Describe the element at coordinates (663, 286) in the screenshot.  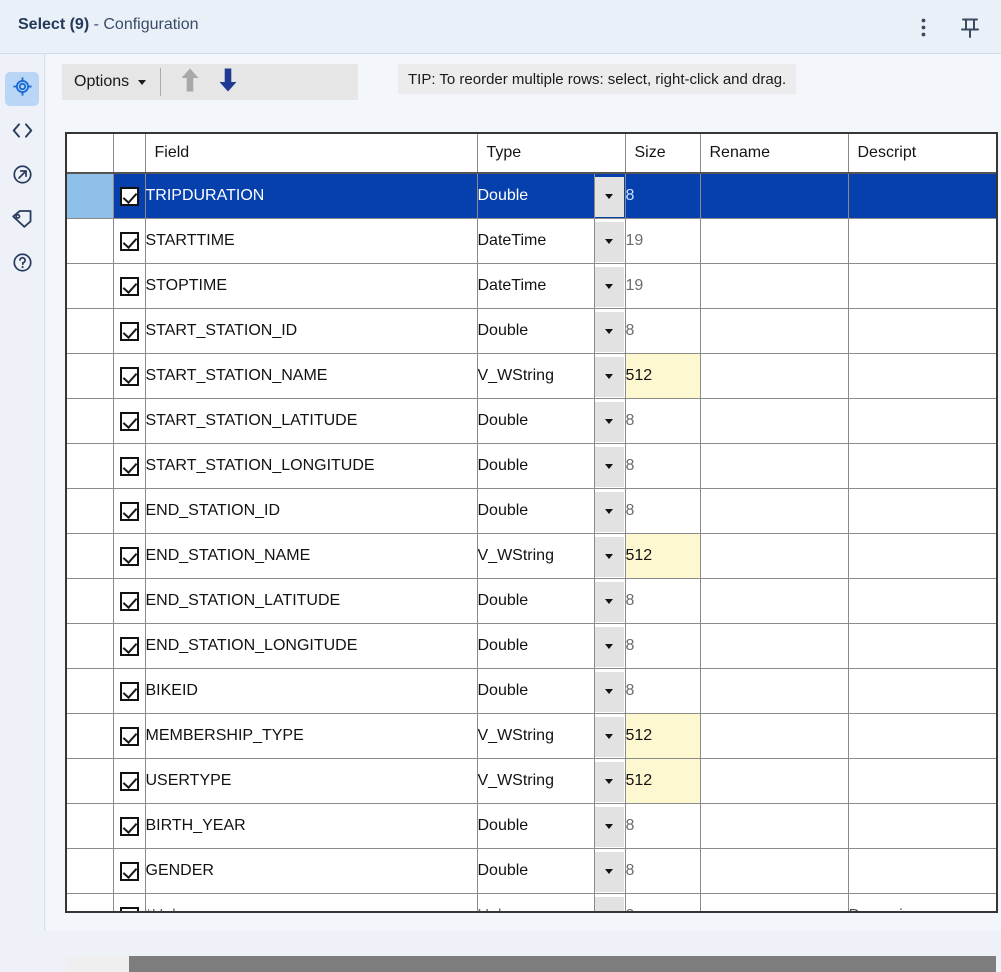
I see `field-size-cell: 19` at that location.